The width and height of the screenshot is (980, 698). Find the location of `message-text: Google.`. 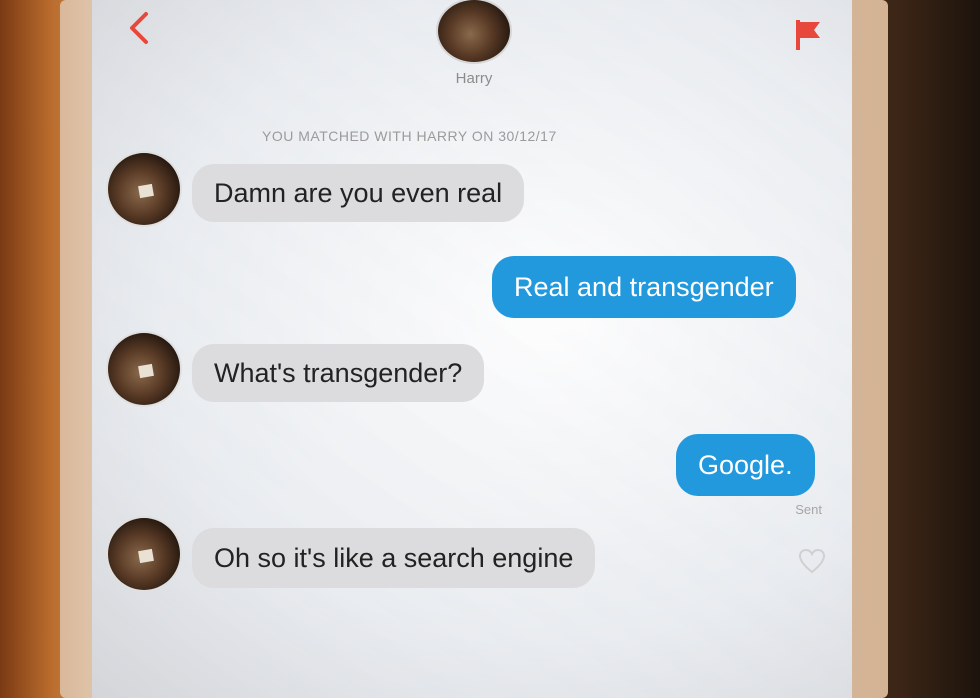

message-text: Google. is located at coordinates (745, 464).